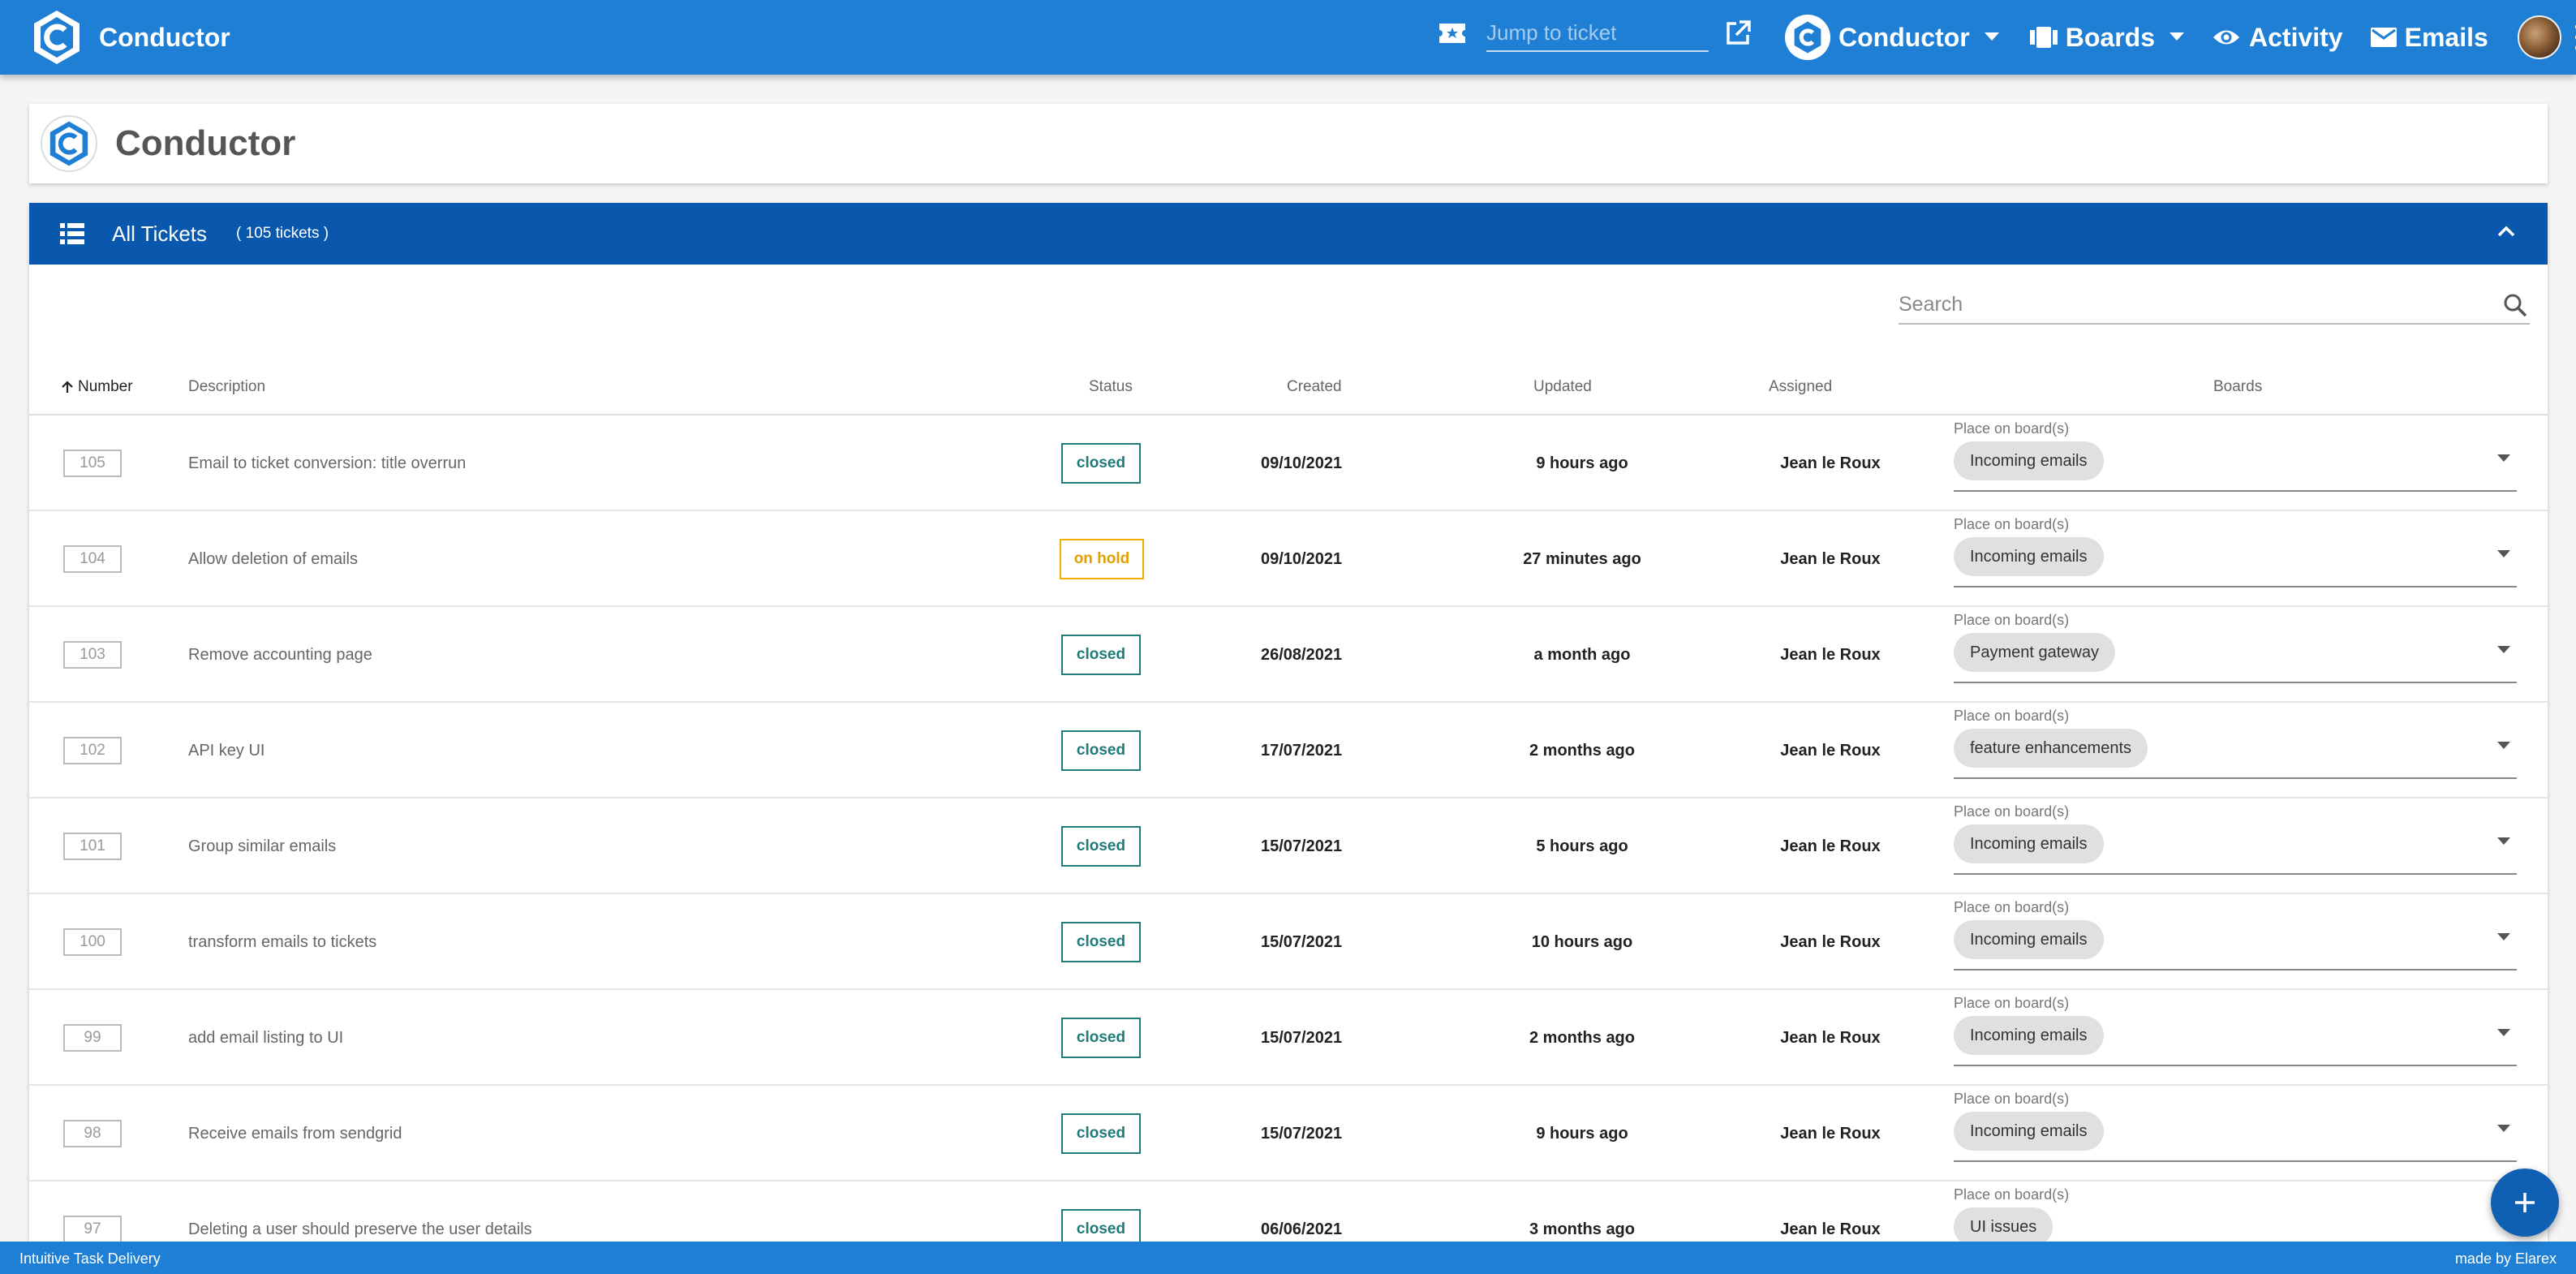 The image size is (2576, 1274). Describe the element at coordinates (1302, 655) in the screenshot. I see `created-date: 26/08/2021` at that location.